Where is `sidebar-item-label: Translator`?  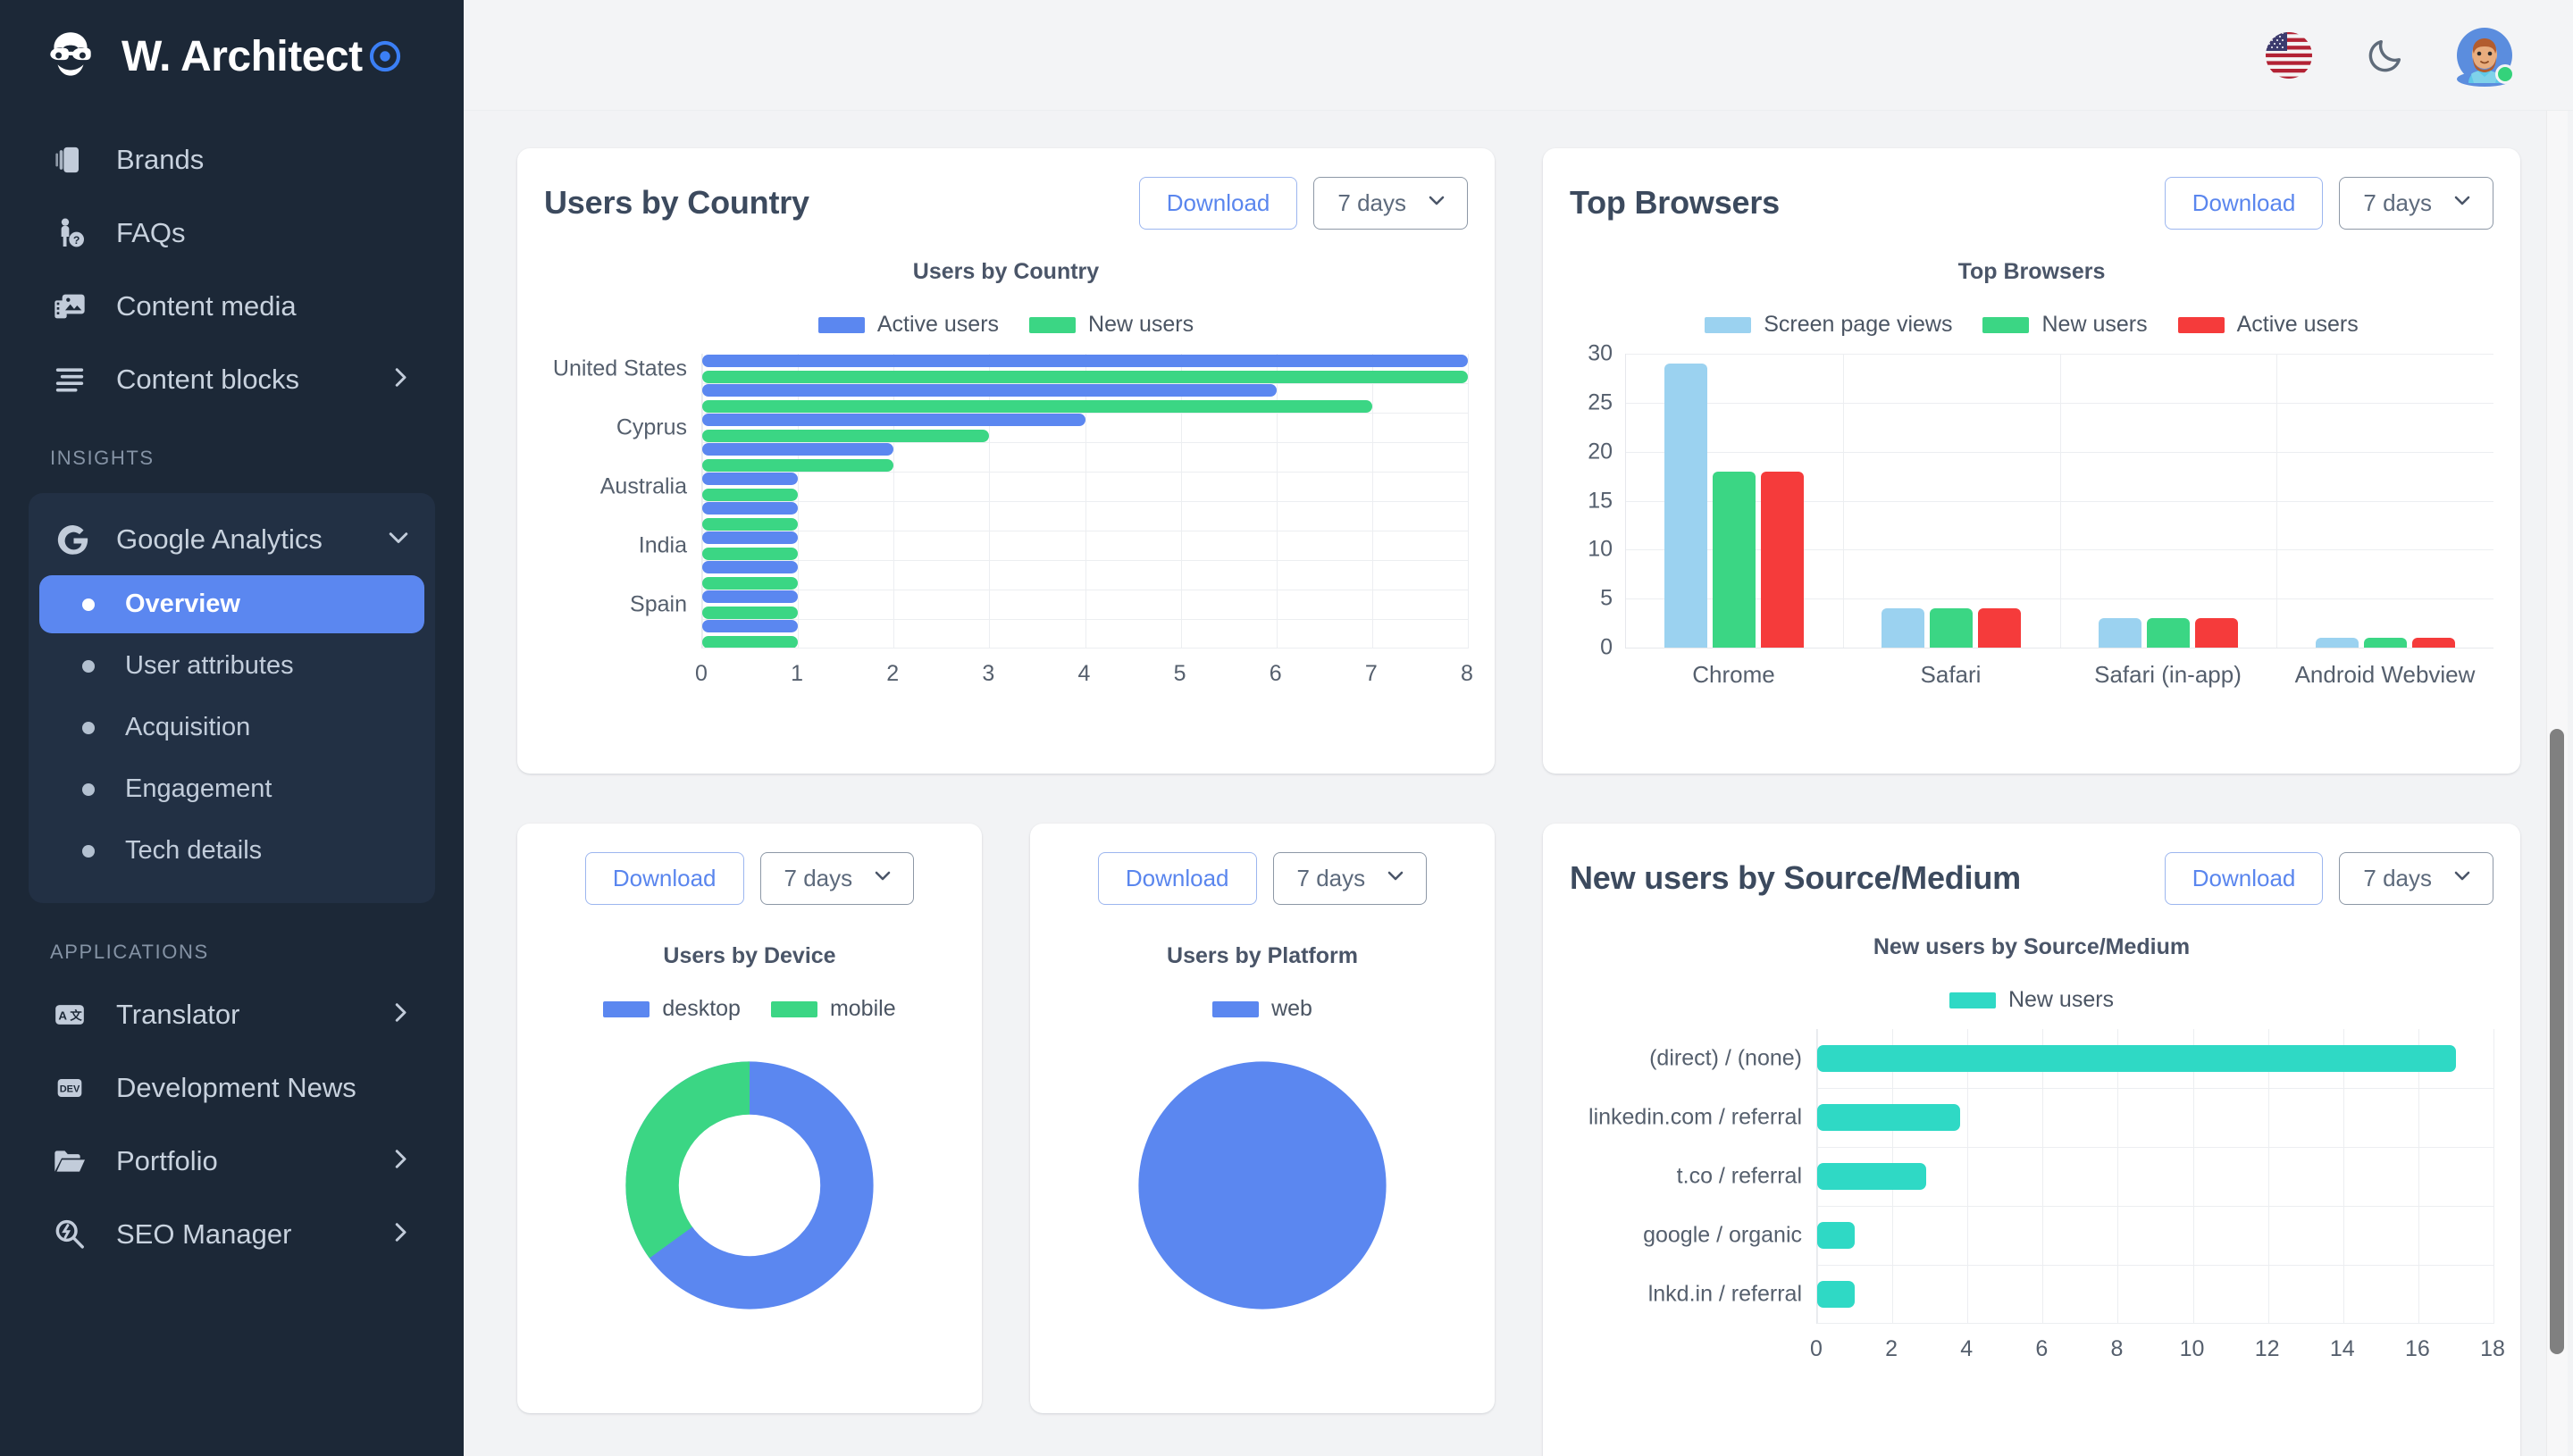 sidebar-item-label: Translator is located at coordinates (178, 1014).